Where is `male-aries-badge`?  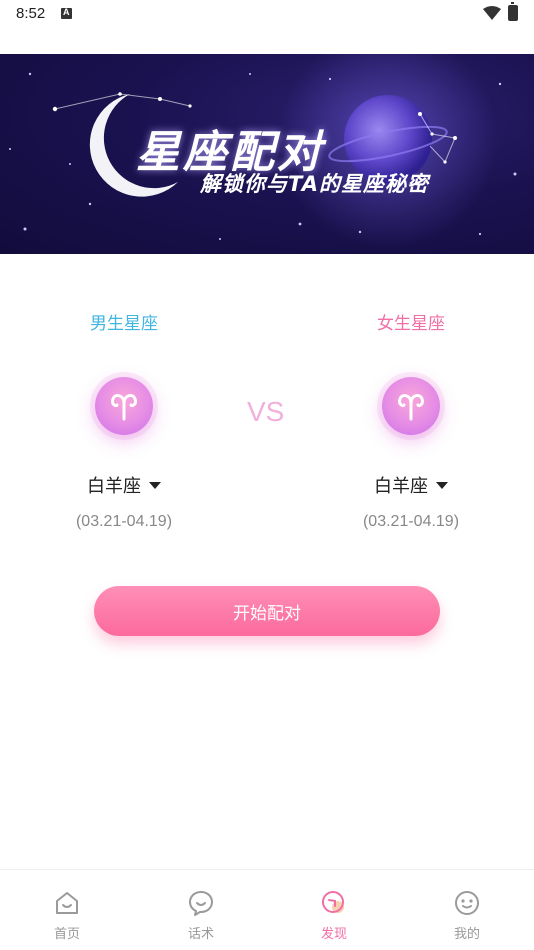 male-aries-badge is located at coordinates (124, 406).